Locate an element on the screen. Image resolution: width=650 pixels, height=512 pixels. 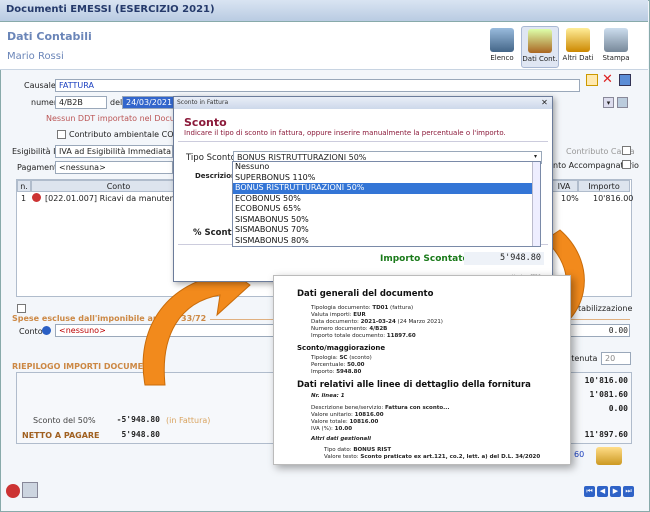
dropdown-option-selected: BONUS RISTRUTTURAZIONI 50% is located at coordinates (386, 188).